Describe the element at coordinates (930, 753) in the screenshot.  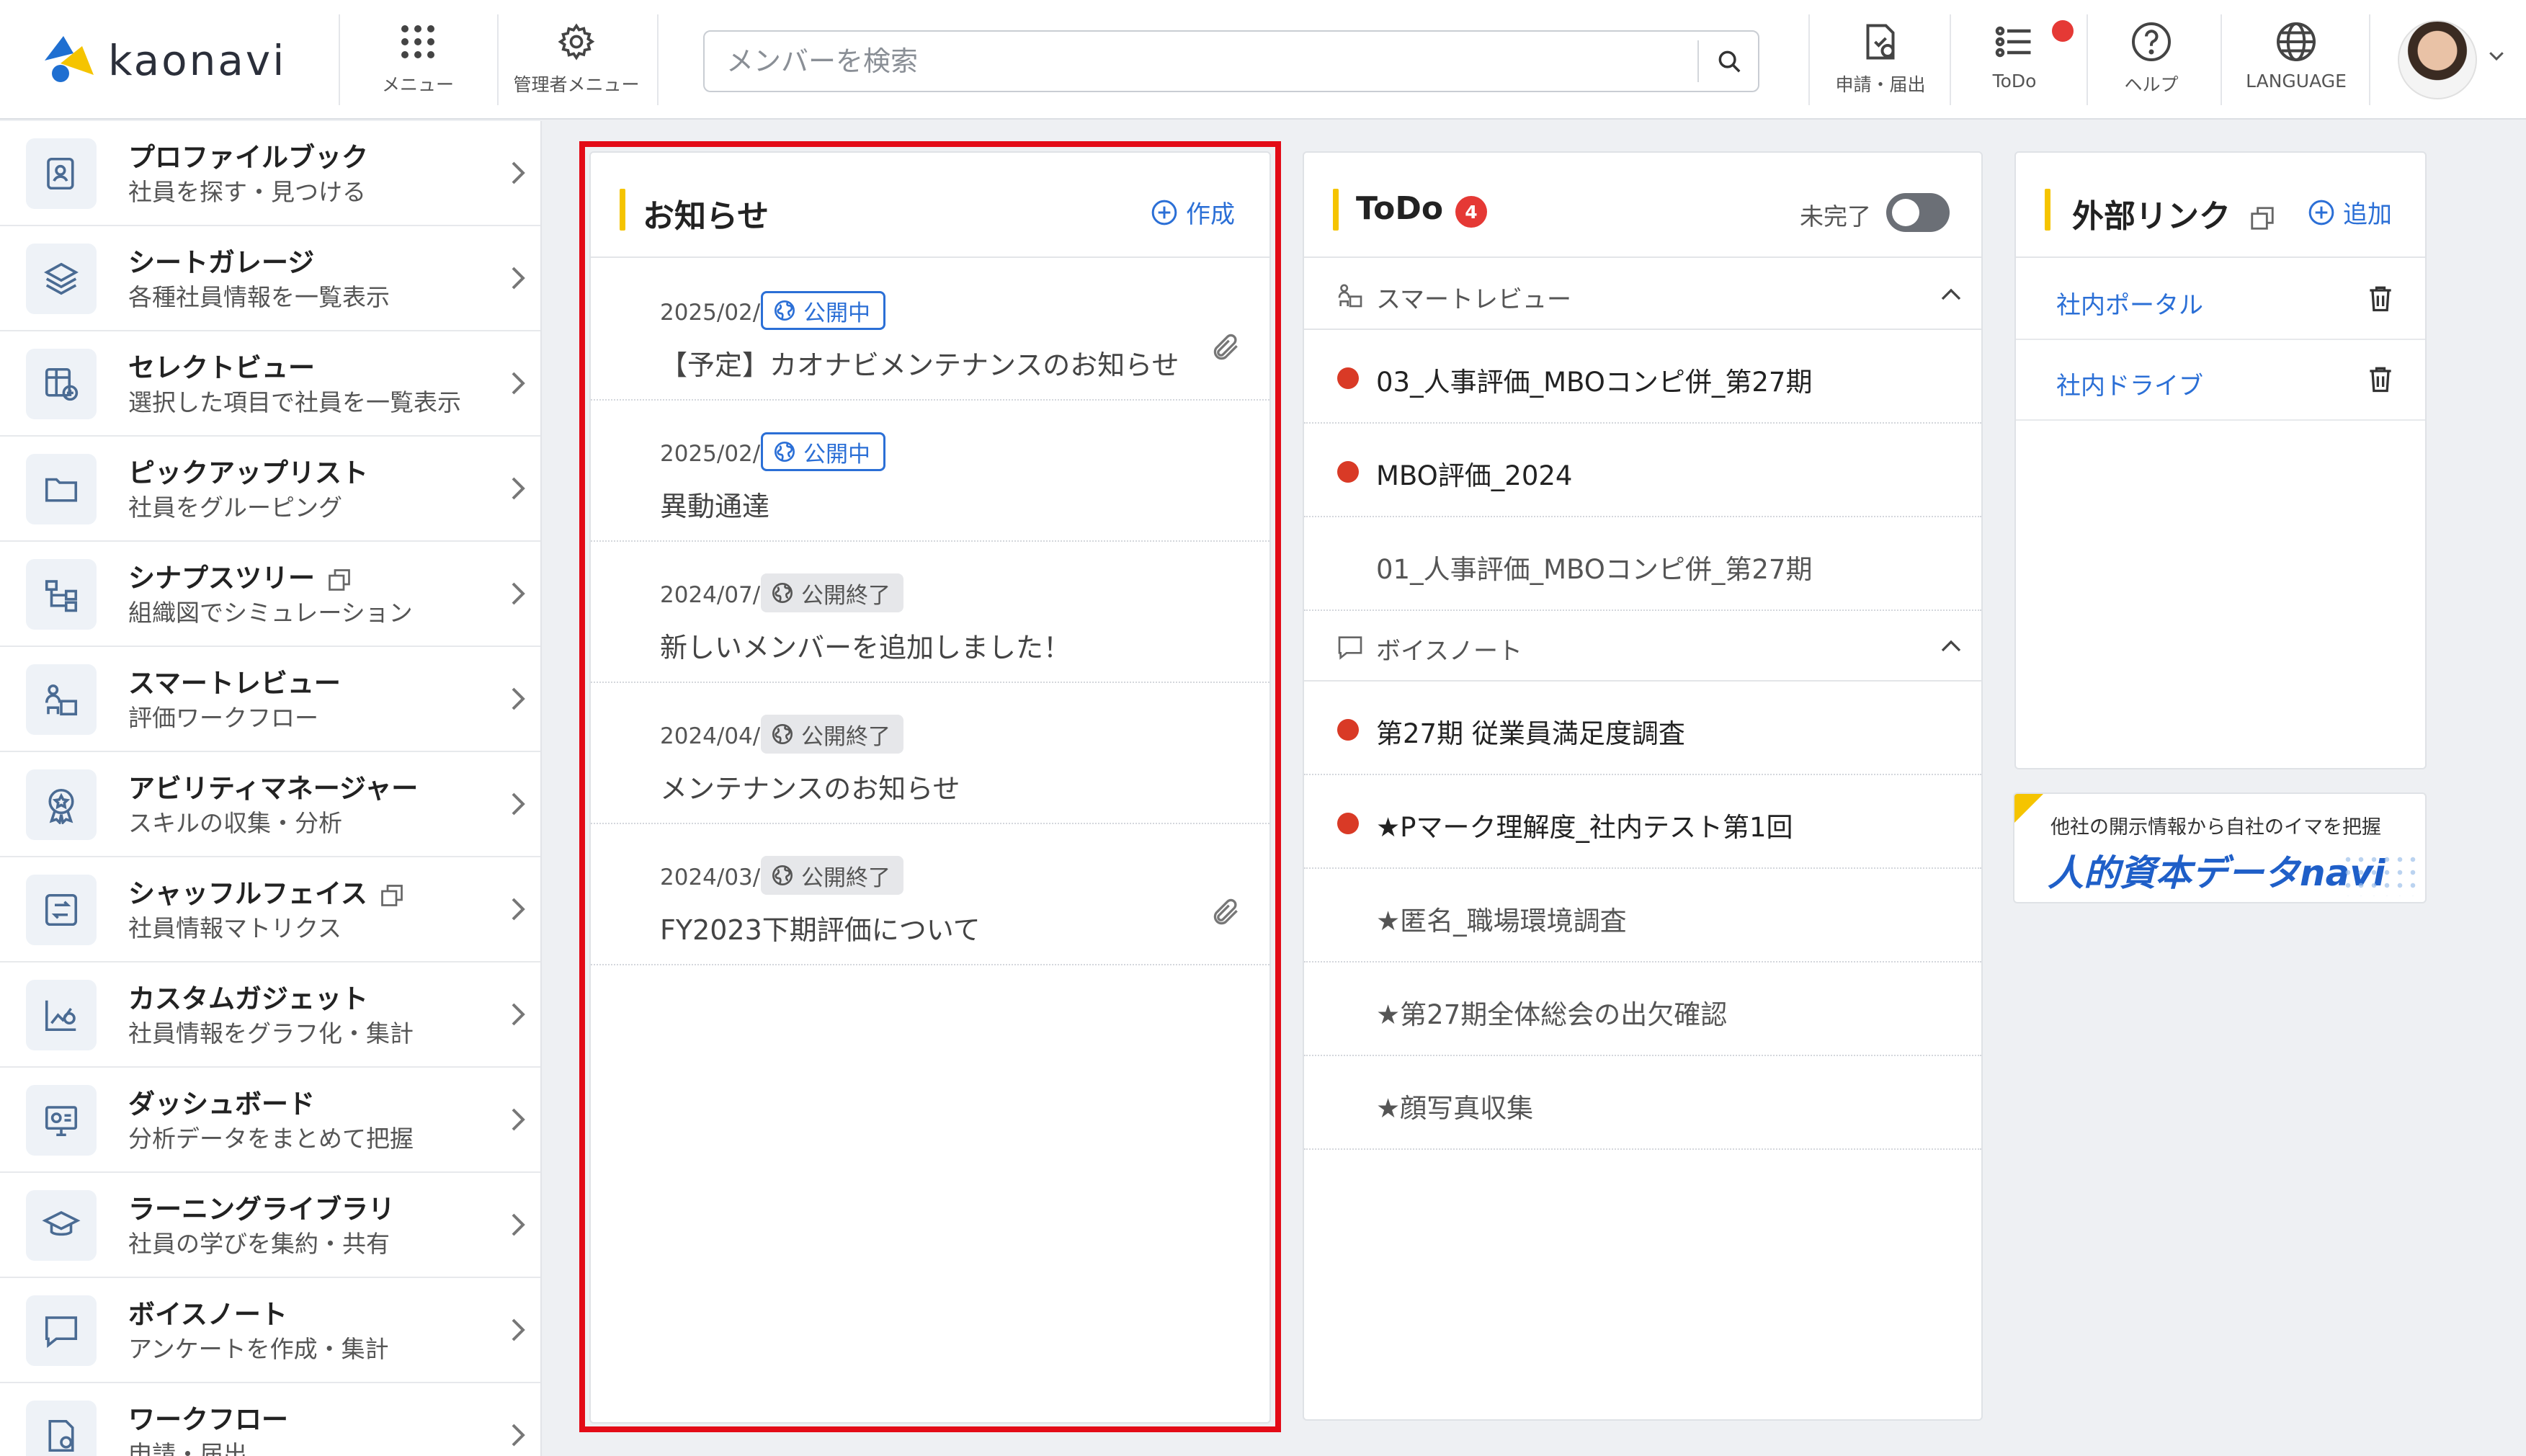
I see `news-item: 2024/04/01 公開終了 メンテナンスのお知らせ` at that location.